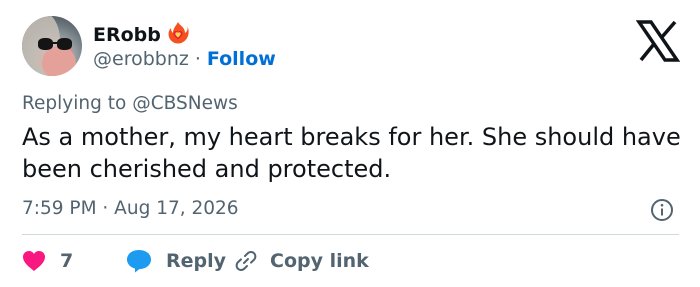  I want to click on author-handle-row: @erobbnz · Follow, so click(184, 59).